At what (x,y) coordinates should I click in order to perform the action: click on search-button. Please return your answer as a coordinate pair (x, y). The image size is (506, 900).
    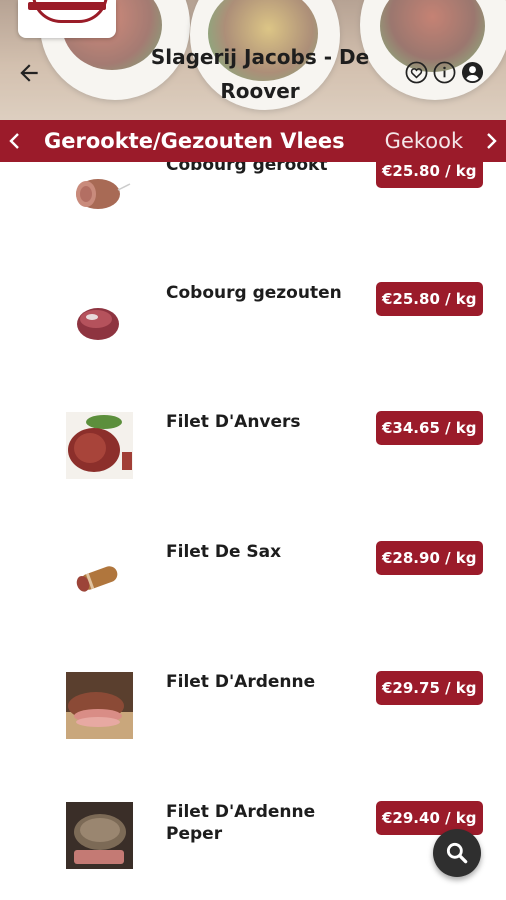
    Looking at the image, I should click on (457, 853).